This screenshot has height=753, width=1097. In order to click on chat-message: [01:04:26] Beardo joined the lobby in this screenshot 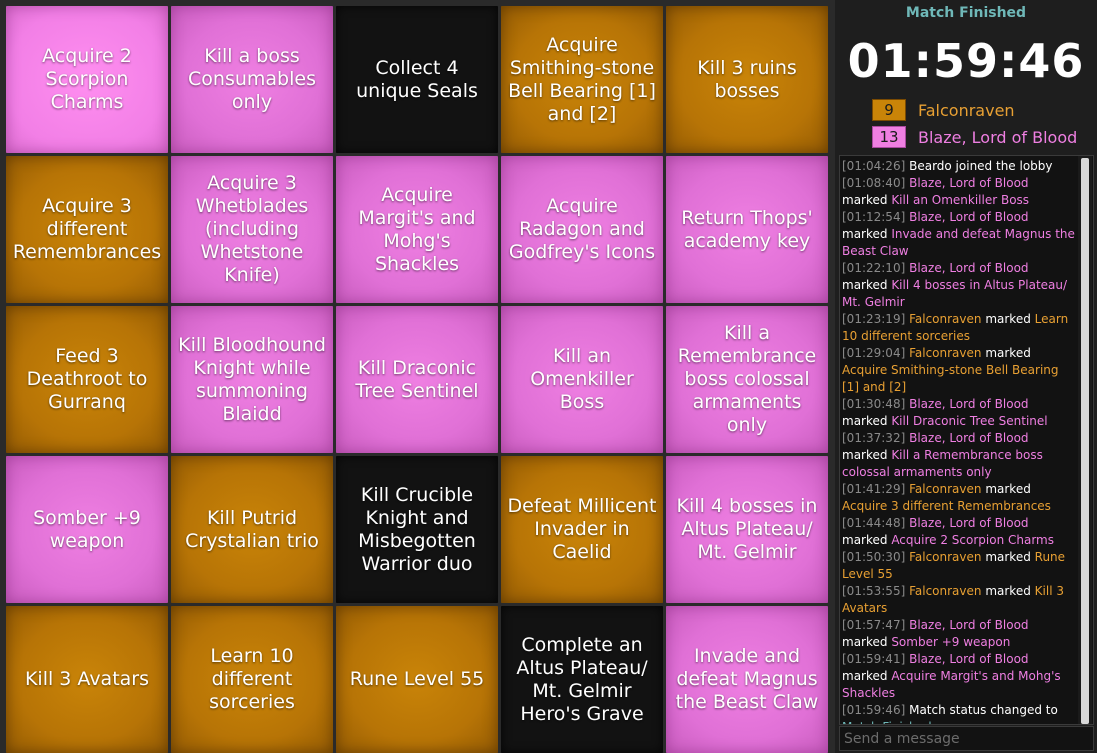, I will do `click(959, 166)`.